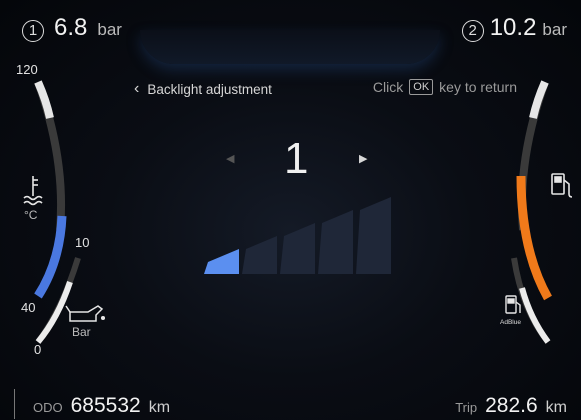 This screenshot has width=581, height=420. I want to click on odo-value: 685532, so click(105, 405).